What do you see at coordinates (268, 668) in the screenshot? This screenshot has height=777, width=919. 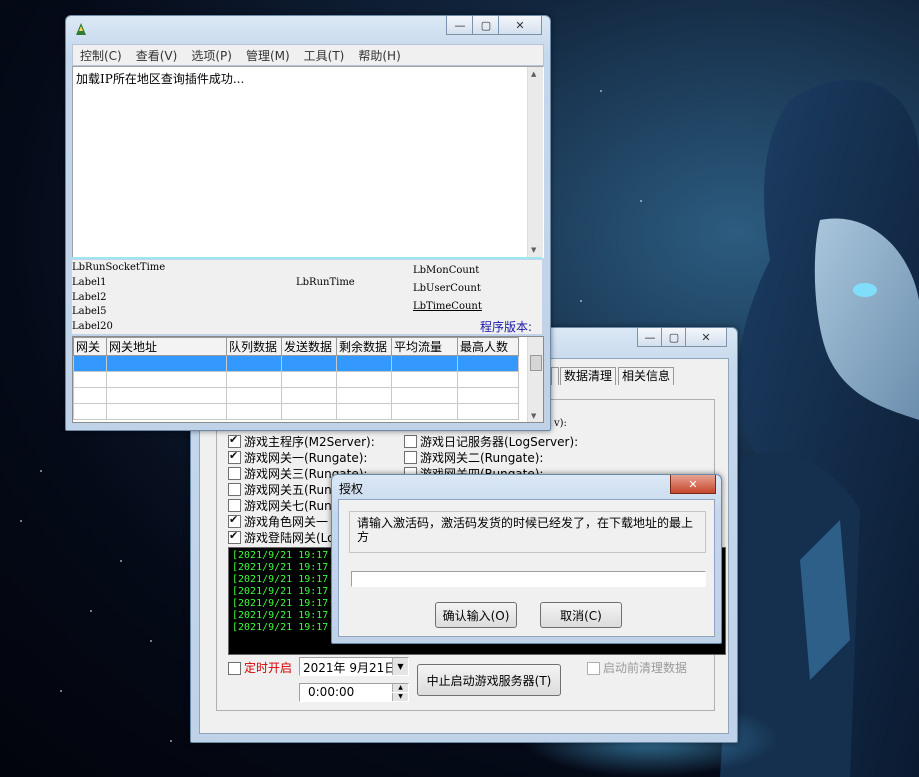 I see `timer-label: 定时开启` at bounding box center [268, 668].